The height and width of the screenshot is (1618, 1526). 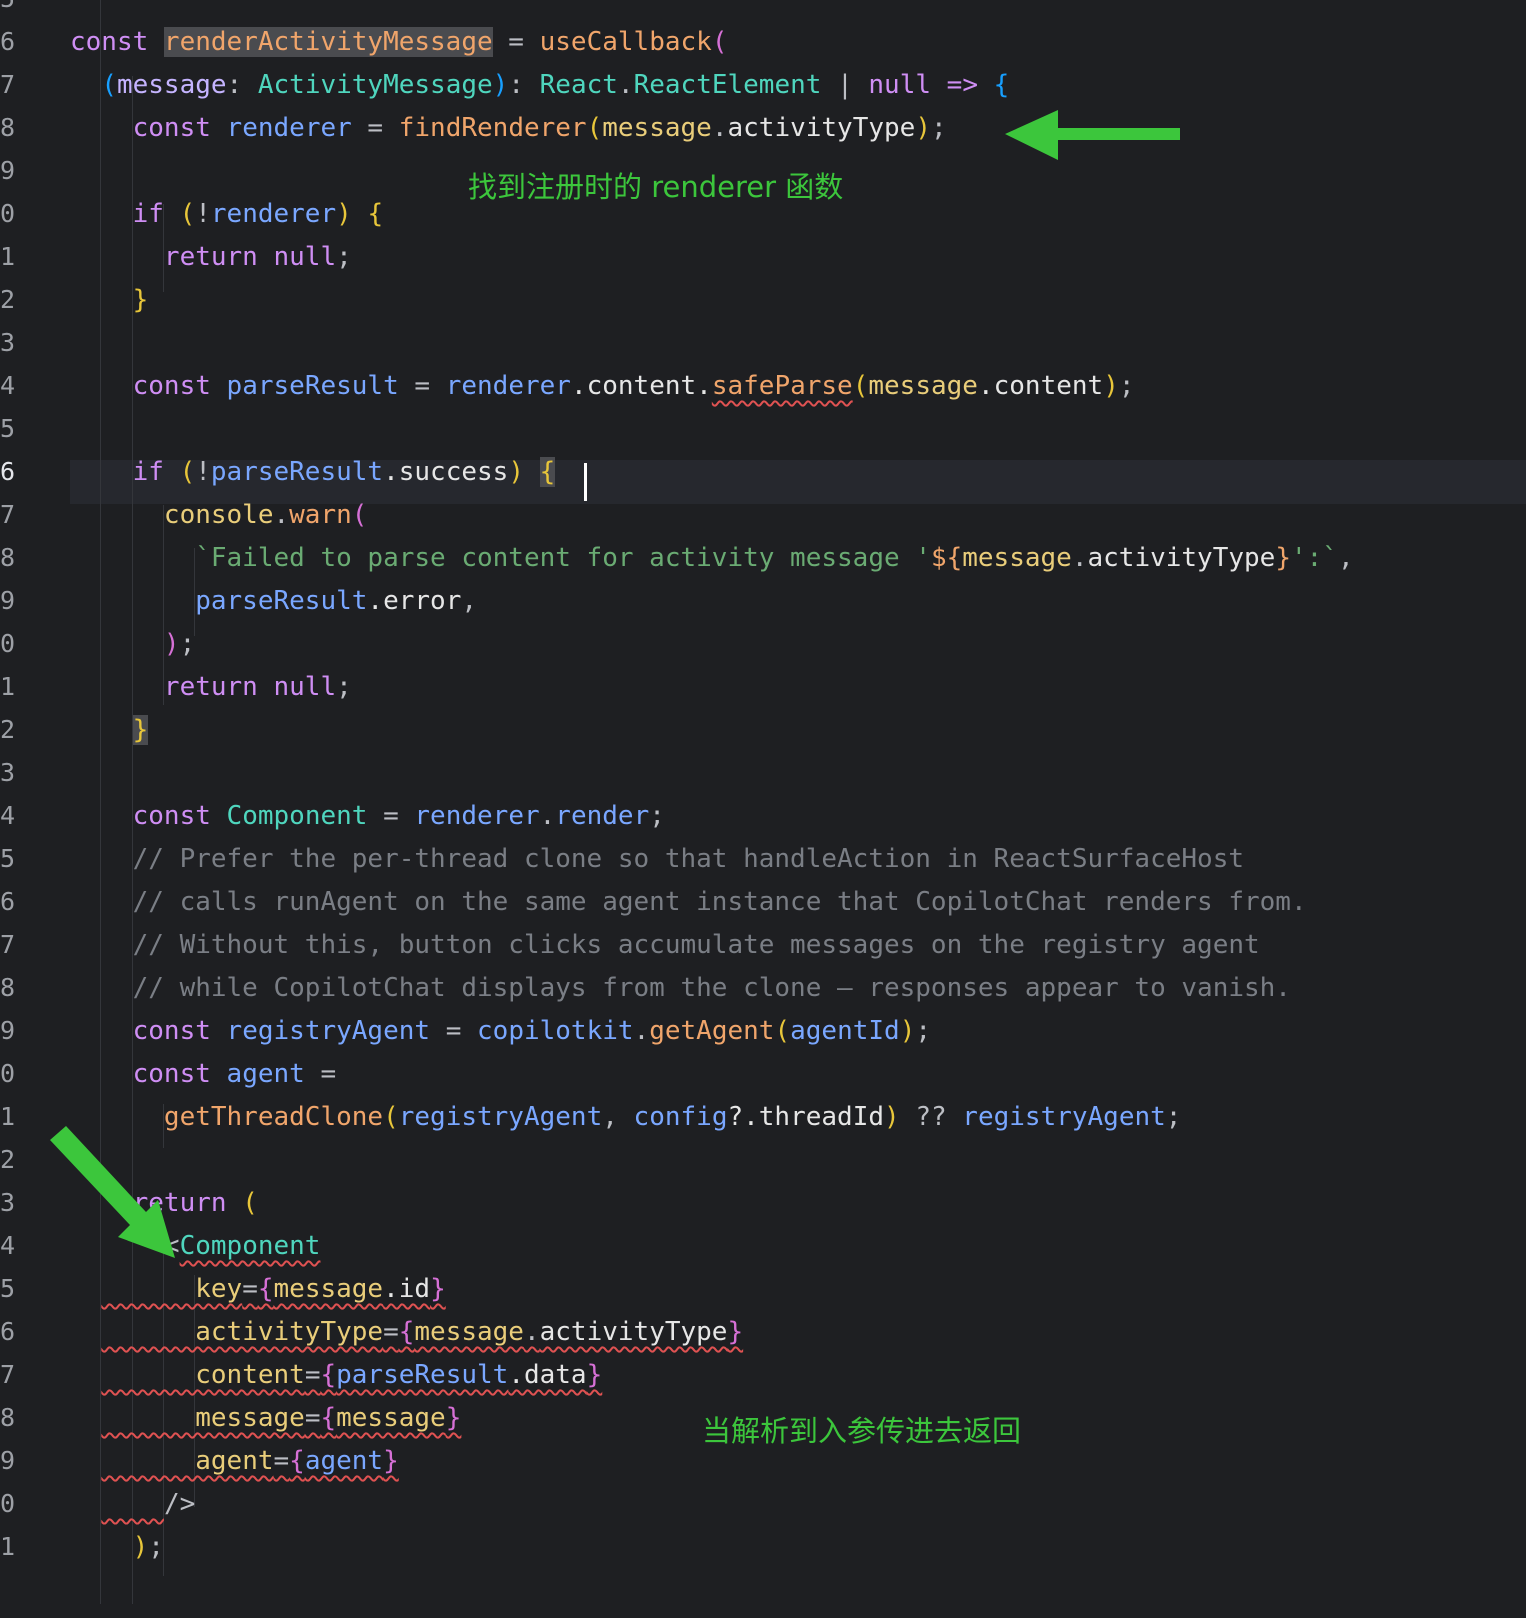 I want to click on line-number: 3, so click(x=8, y=772).